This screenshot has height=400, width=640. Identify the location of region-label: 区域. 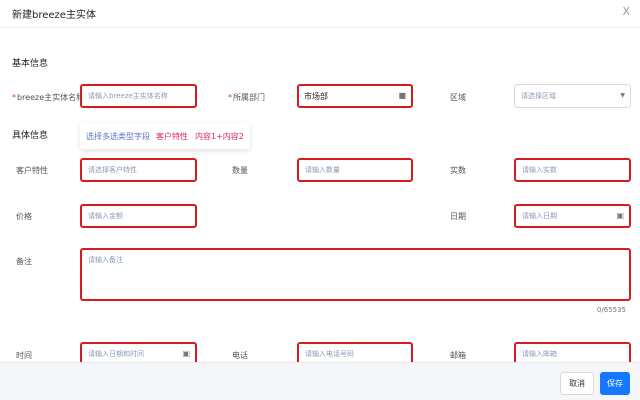
(458, 97).